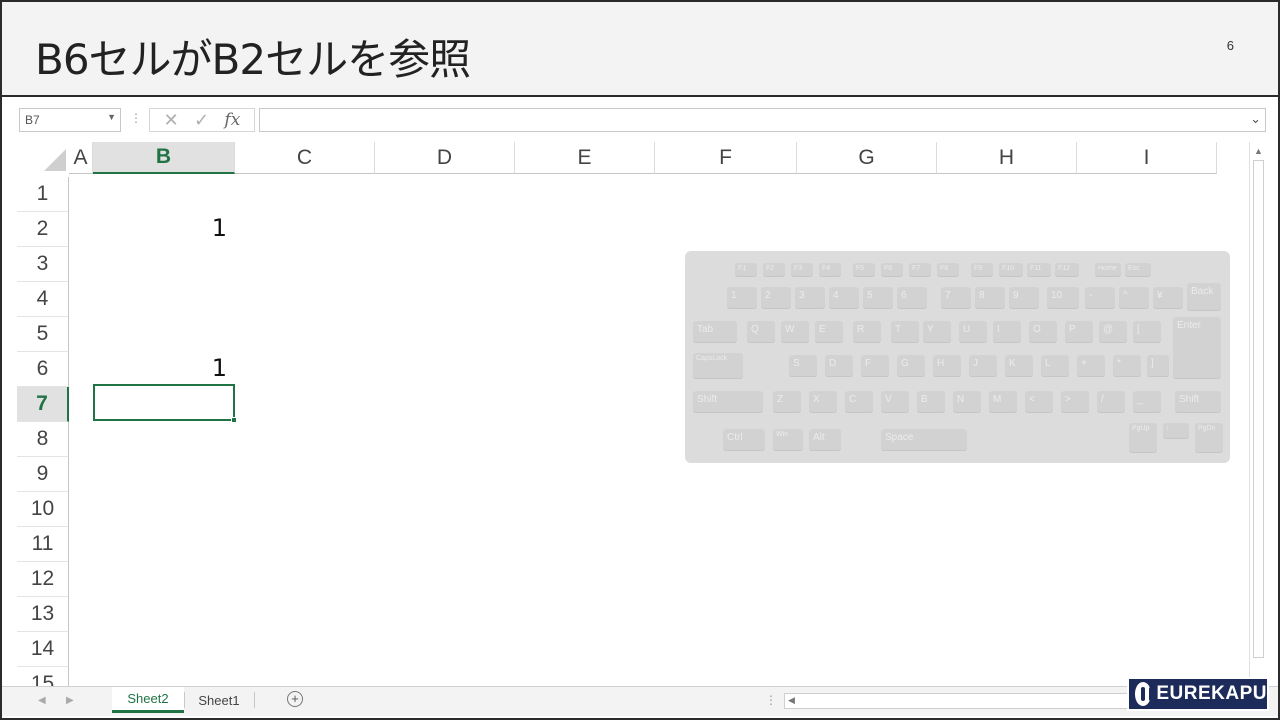 The height and width of the screenshot is (720, 1280). What do you see at coordinates (795, 332) in the screenshot?
I see `key-w: W` at bounding box center [795, 332].